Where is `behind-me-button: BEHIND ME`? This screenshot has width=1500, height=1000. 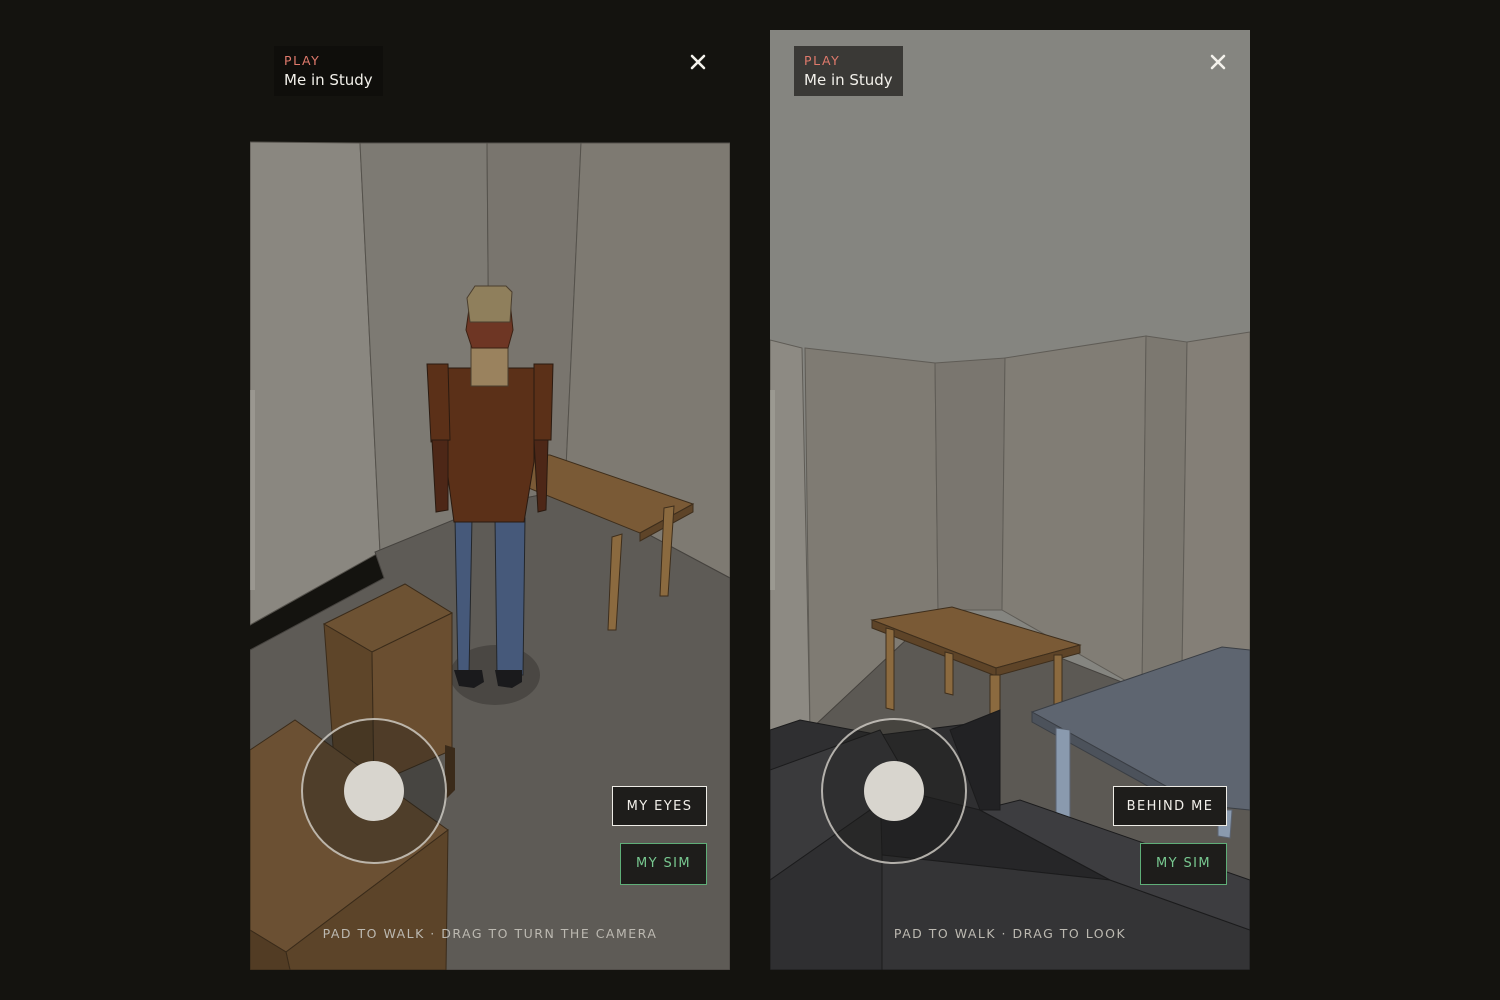 behind-me-button: BEHIND ME is located at coordinates (1170, 806).